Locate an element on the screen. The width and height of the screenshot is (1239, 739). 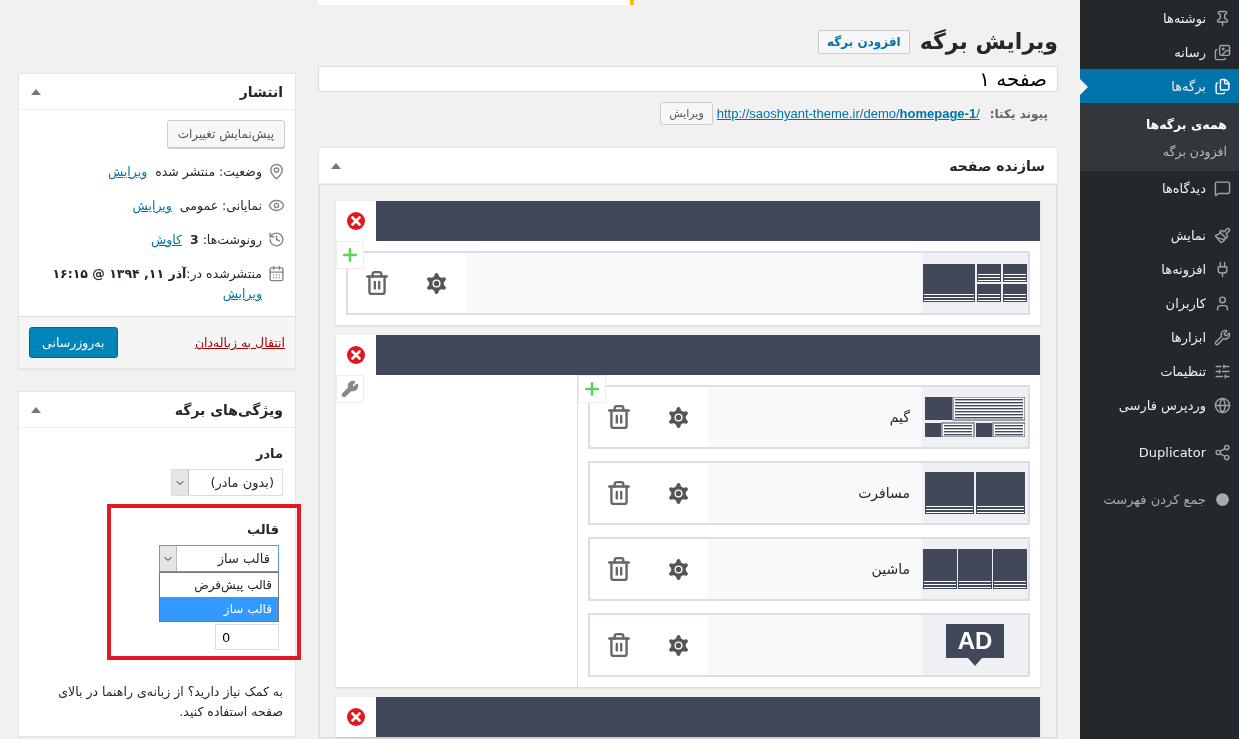
parent-select: (بدون مادر) is located at coordinates (227, 482).